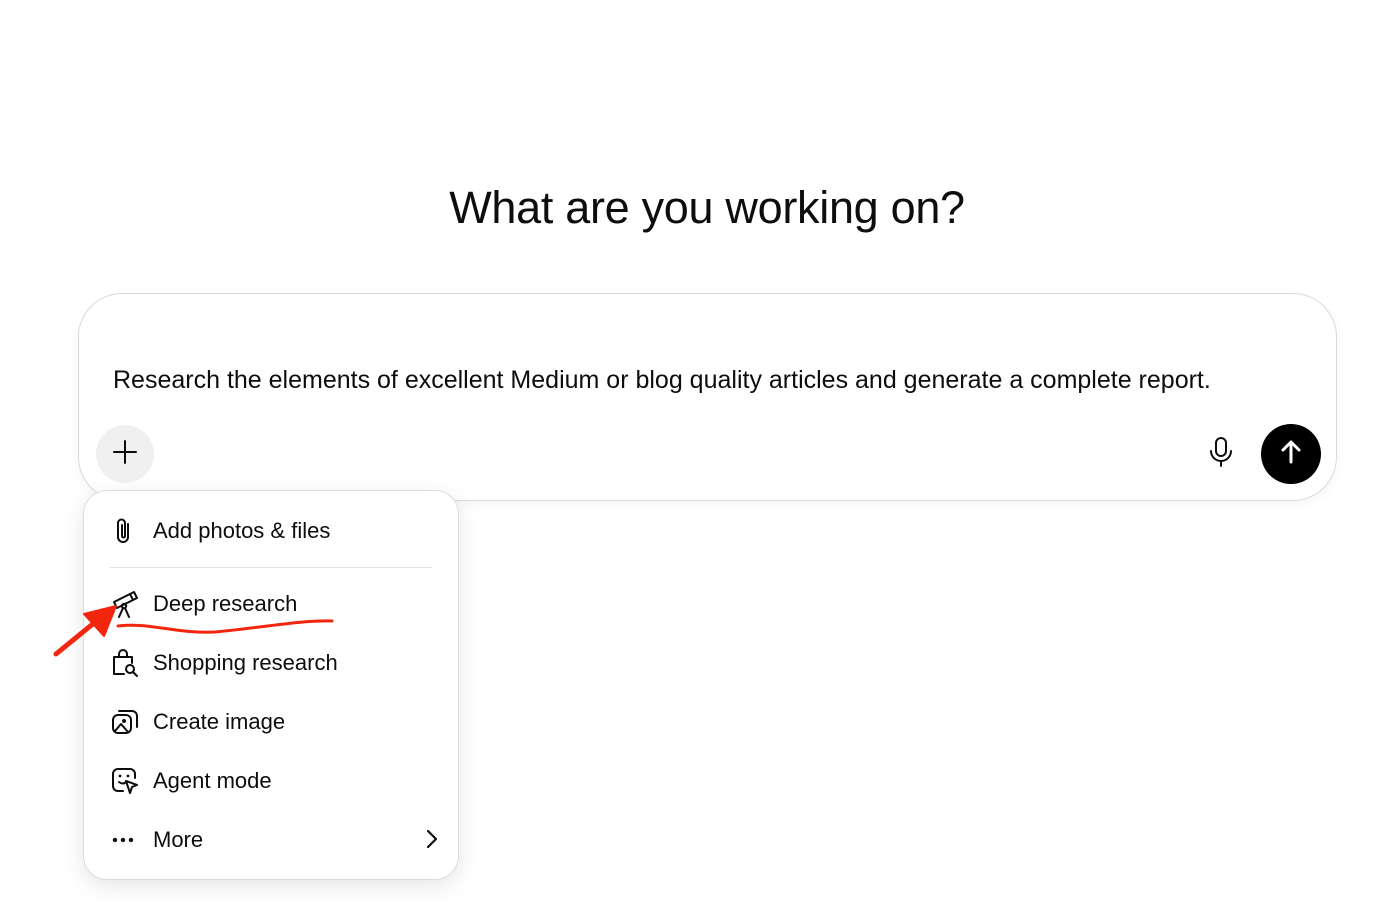 The height and width of the screenshot is (909, 1400). Describe the element at coordinates (126, 840) in the screenshot. I see `ellipsis-icon` at that location.